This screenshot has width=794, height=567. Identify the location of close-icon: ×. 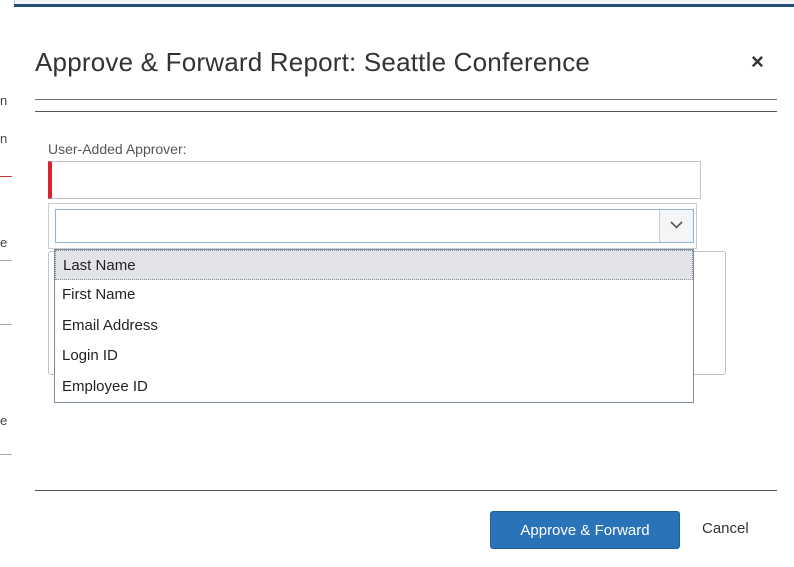
(757, 62).